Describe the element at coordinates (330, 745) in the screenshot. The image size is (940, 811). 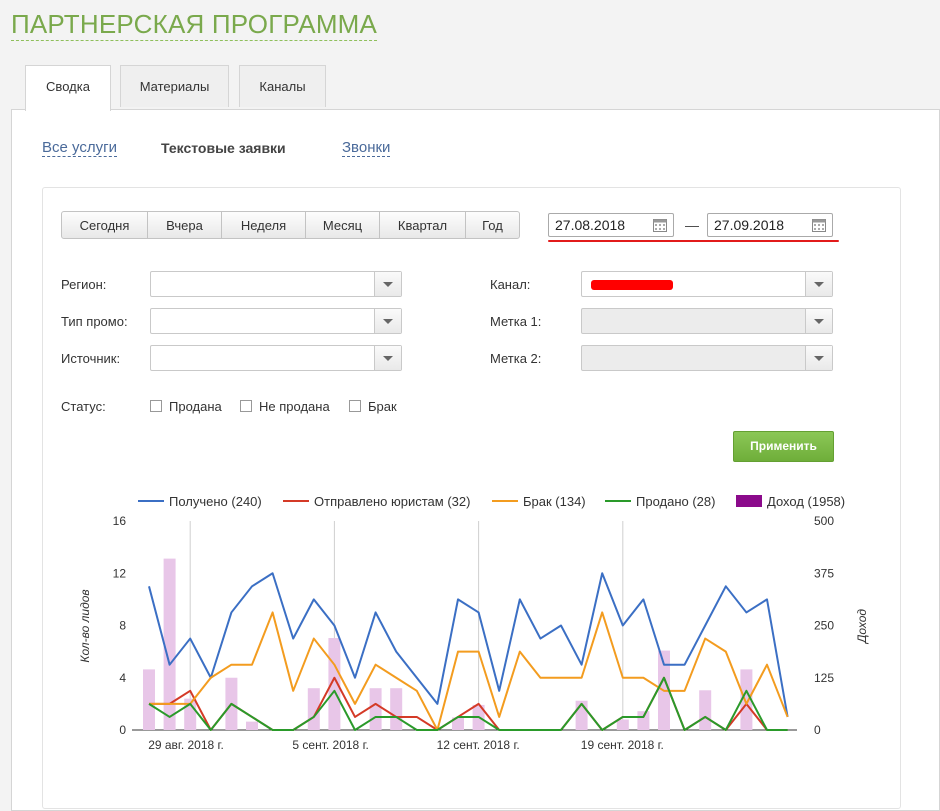
I see `x-tick-label: 5 сент. 2018 г.` at that location.